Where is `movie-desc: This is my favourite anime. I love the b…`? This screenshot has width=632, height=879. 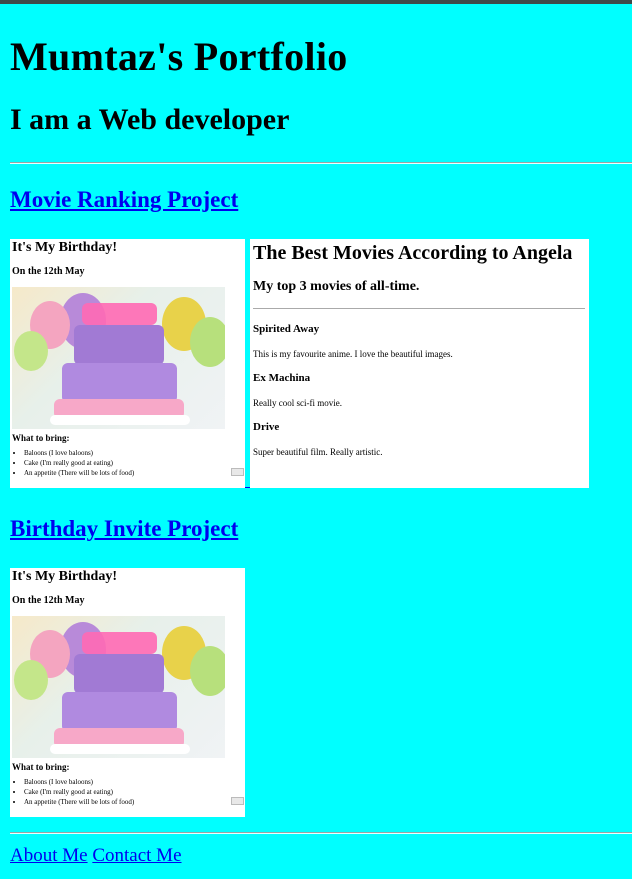
movie-desc: This is my favourite anime. I love the b… is located at coordinates (353, 354).